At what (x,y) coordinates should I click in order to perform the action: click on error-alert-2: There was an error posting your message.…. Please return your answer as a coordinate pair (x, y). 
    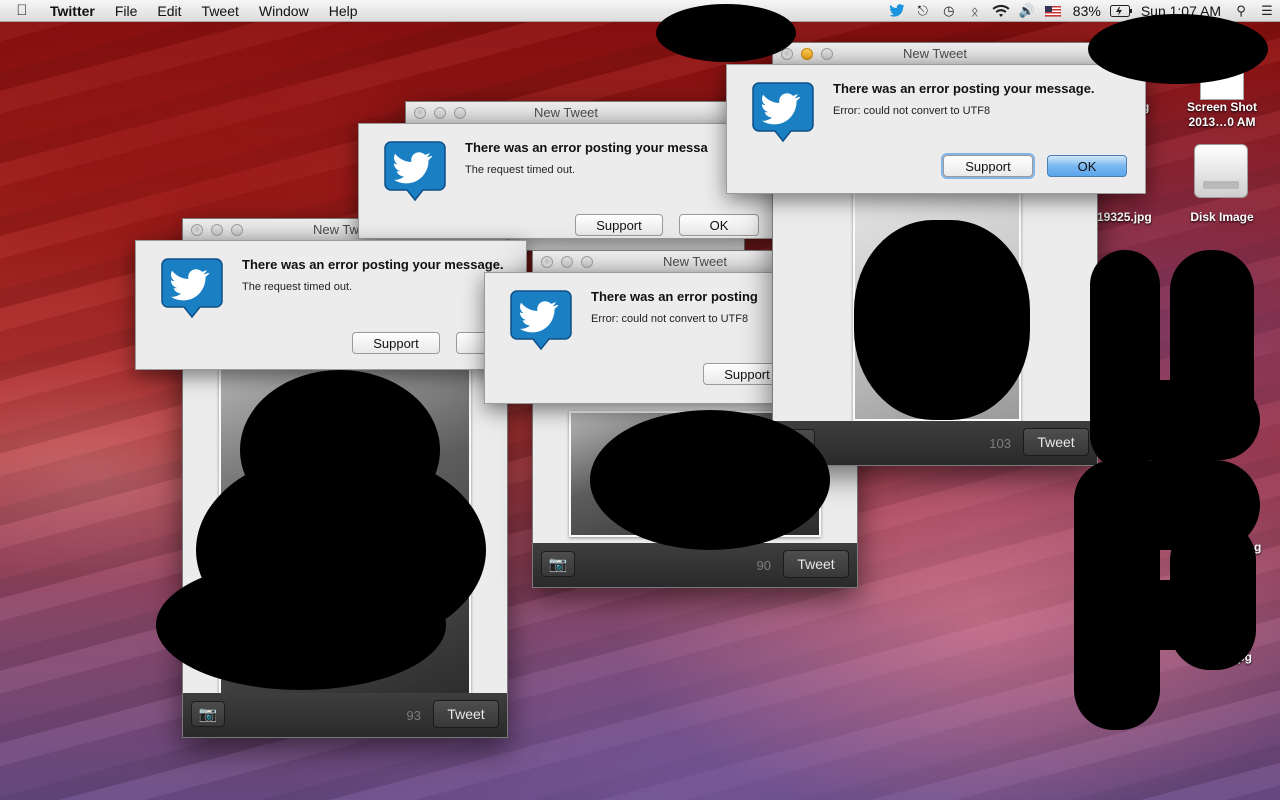
    Looking at the image, I should click on (335, 305).